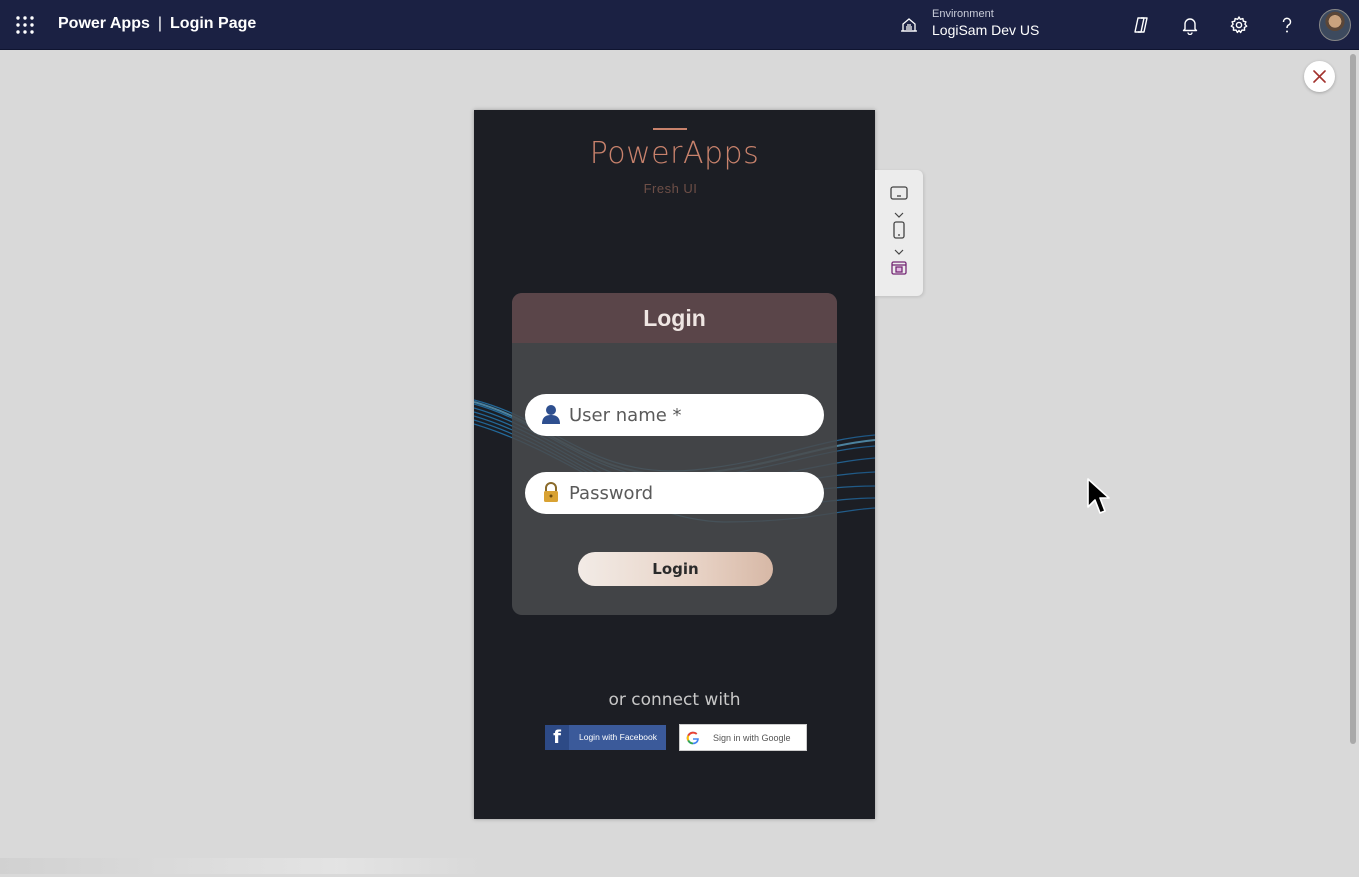 This screenshot has height=877, width=1359. I want to click on username-input, so click(689, 415).